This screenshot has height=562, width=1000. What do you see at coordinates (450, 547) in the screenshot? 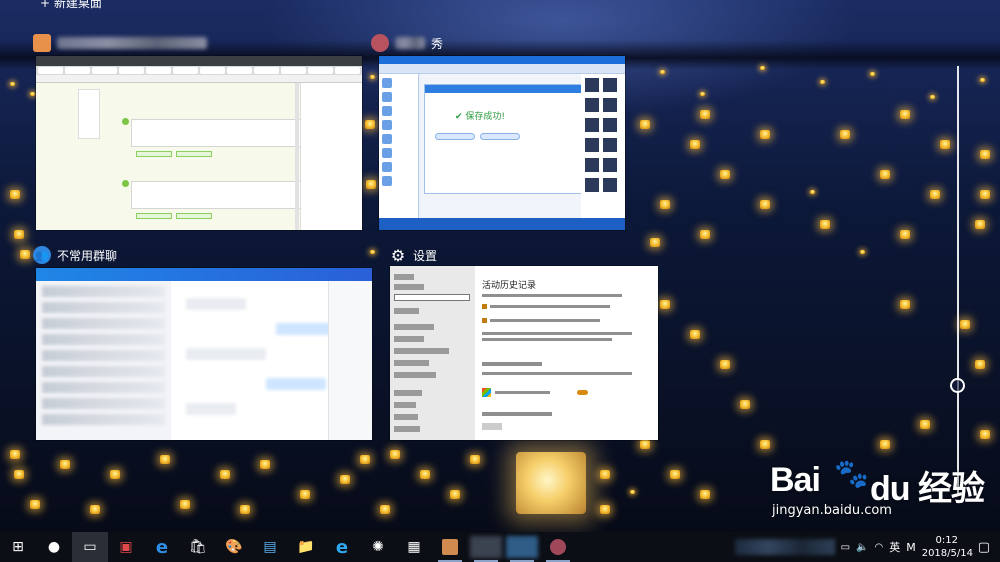
I see `taskbar-running-browser` at bounding box center [450, 547].